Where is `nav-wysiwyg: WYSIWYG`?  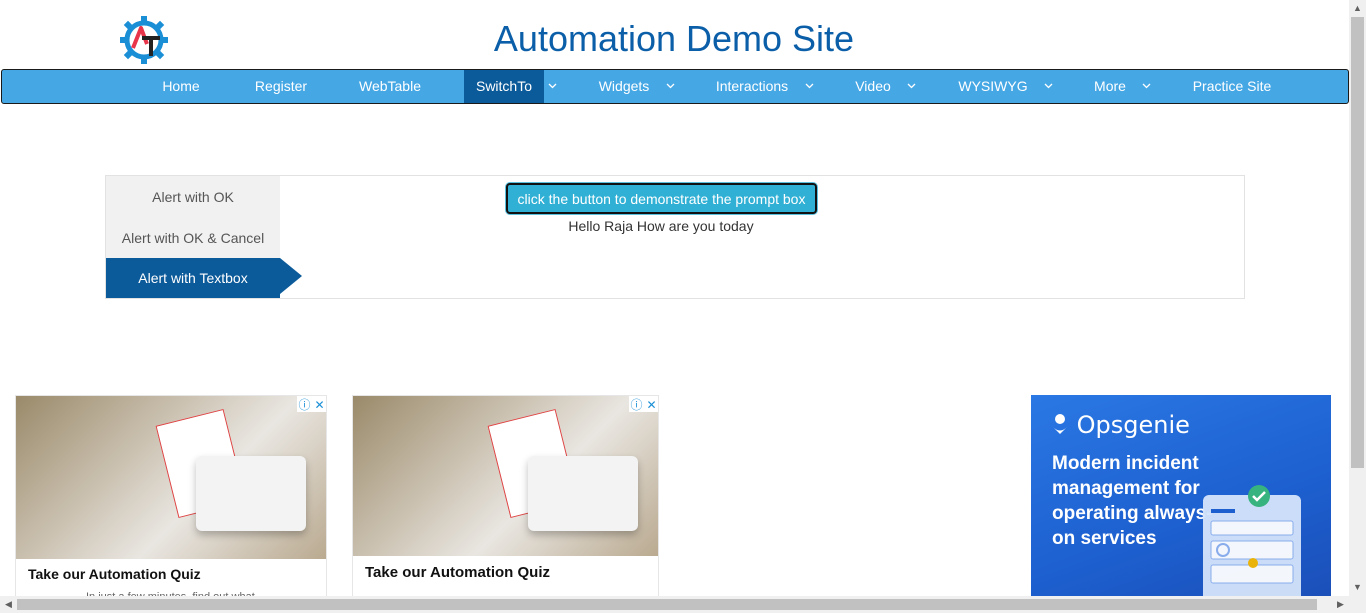
nav-wysiwyg: WYSIWYG is located at coordinates (993, 86).